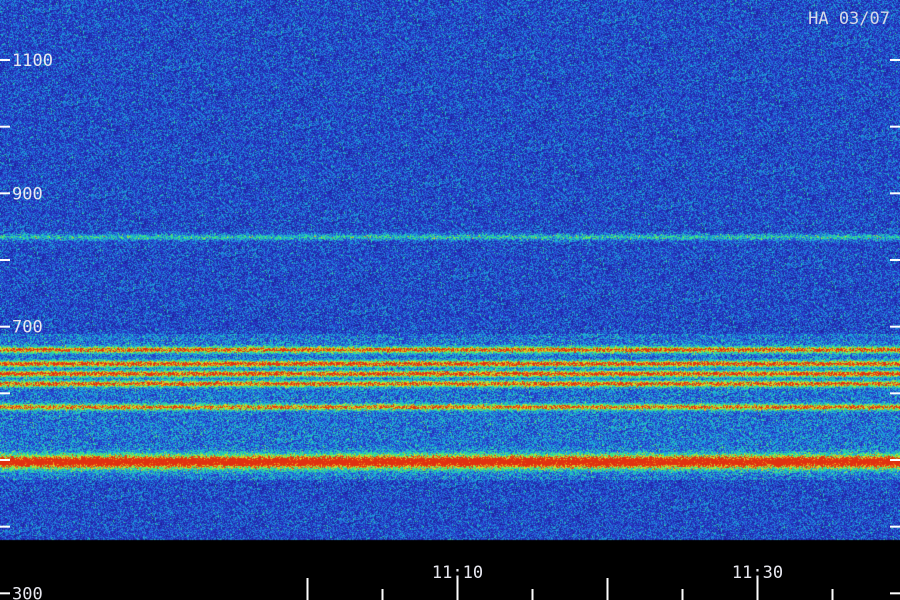 This screenshot has width=900, height=600. What do you see at coordinates (849, 19) in the screenshot?
I see `corner-label: HA 03/07` at bounding box center [849, 19].